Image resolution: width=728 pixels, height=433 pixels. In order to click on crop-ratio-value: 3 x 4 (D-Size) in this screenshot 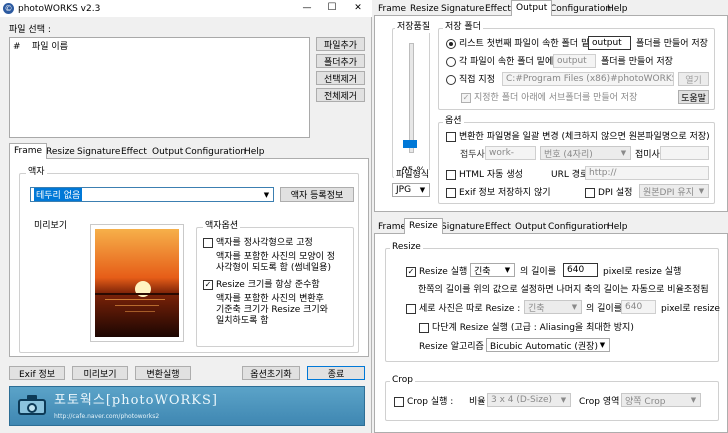, I will do `click(522, 400)`.